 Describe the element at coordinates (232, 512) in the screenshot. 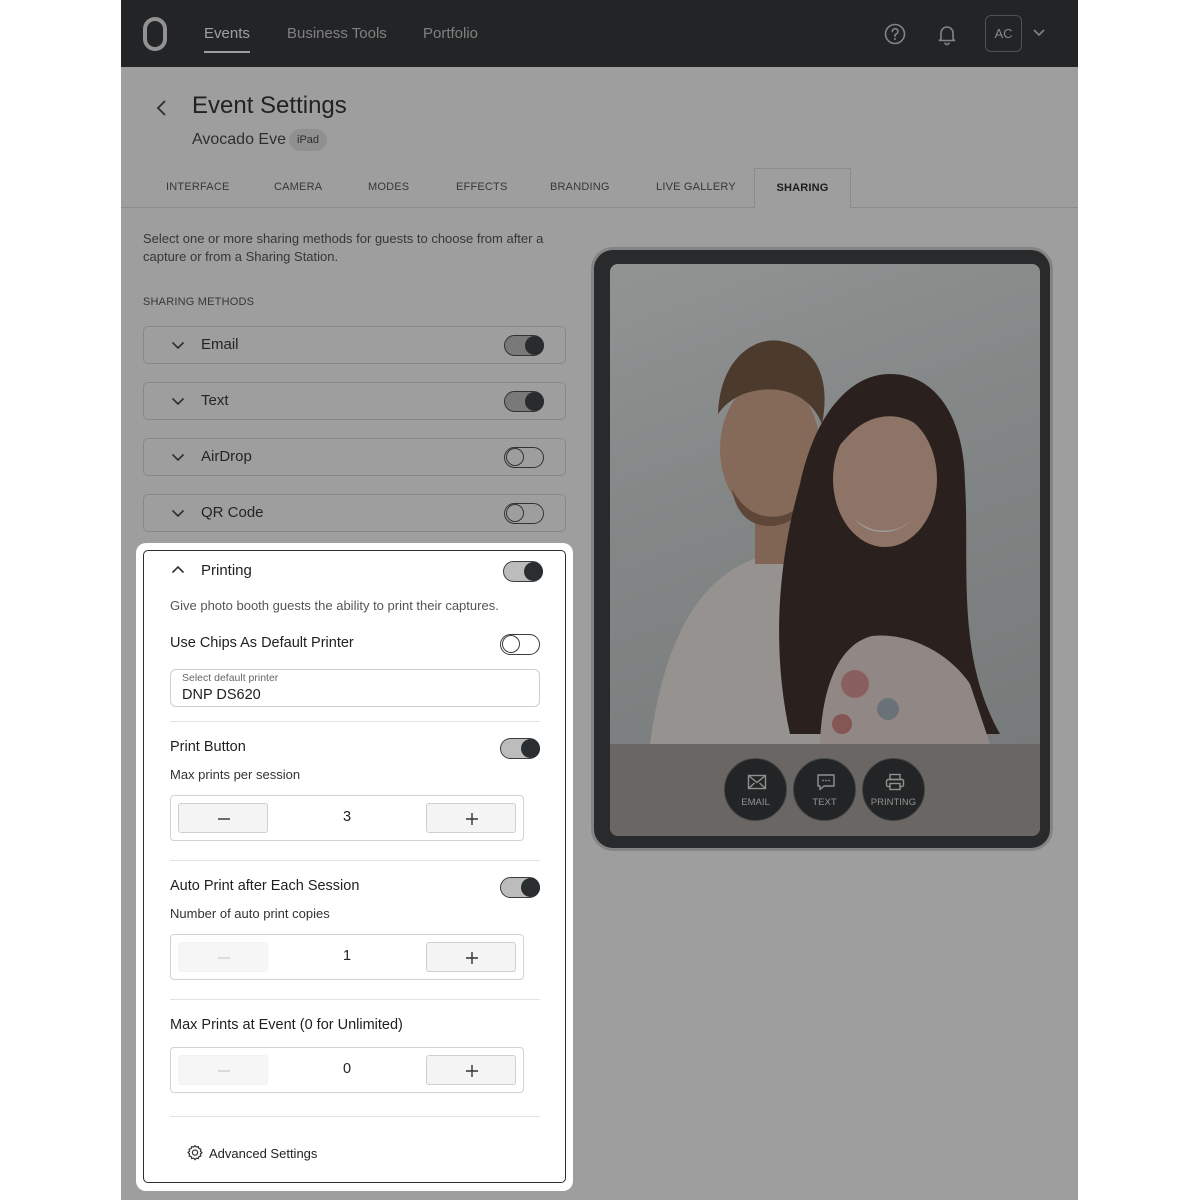

I see `method-label: QR Code` at that location.